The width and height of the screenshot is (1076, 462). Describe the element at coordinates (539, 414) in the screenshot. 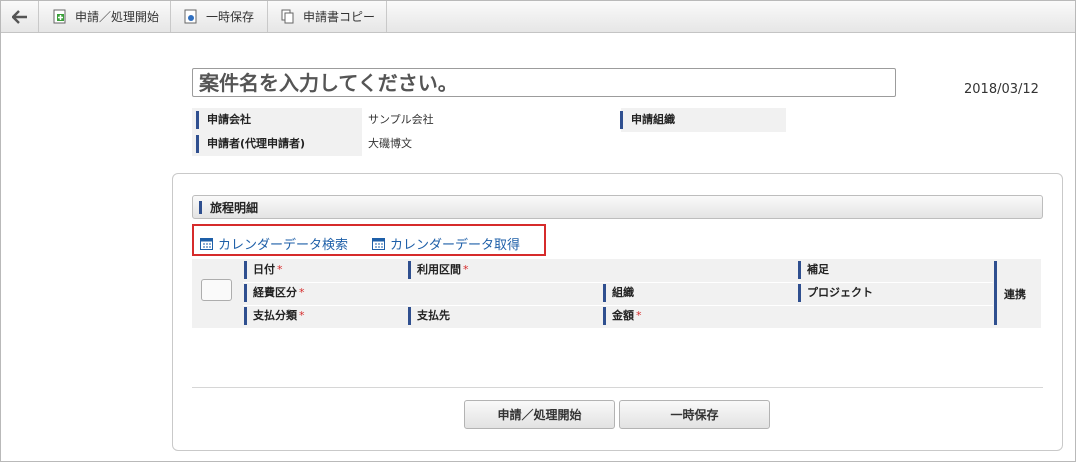

I see `submit-button: 申請／処理開始` at that location.